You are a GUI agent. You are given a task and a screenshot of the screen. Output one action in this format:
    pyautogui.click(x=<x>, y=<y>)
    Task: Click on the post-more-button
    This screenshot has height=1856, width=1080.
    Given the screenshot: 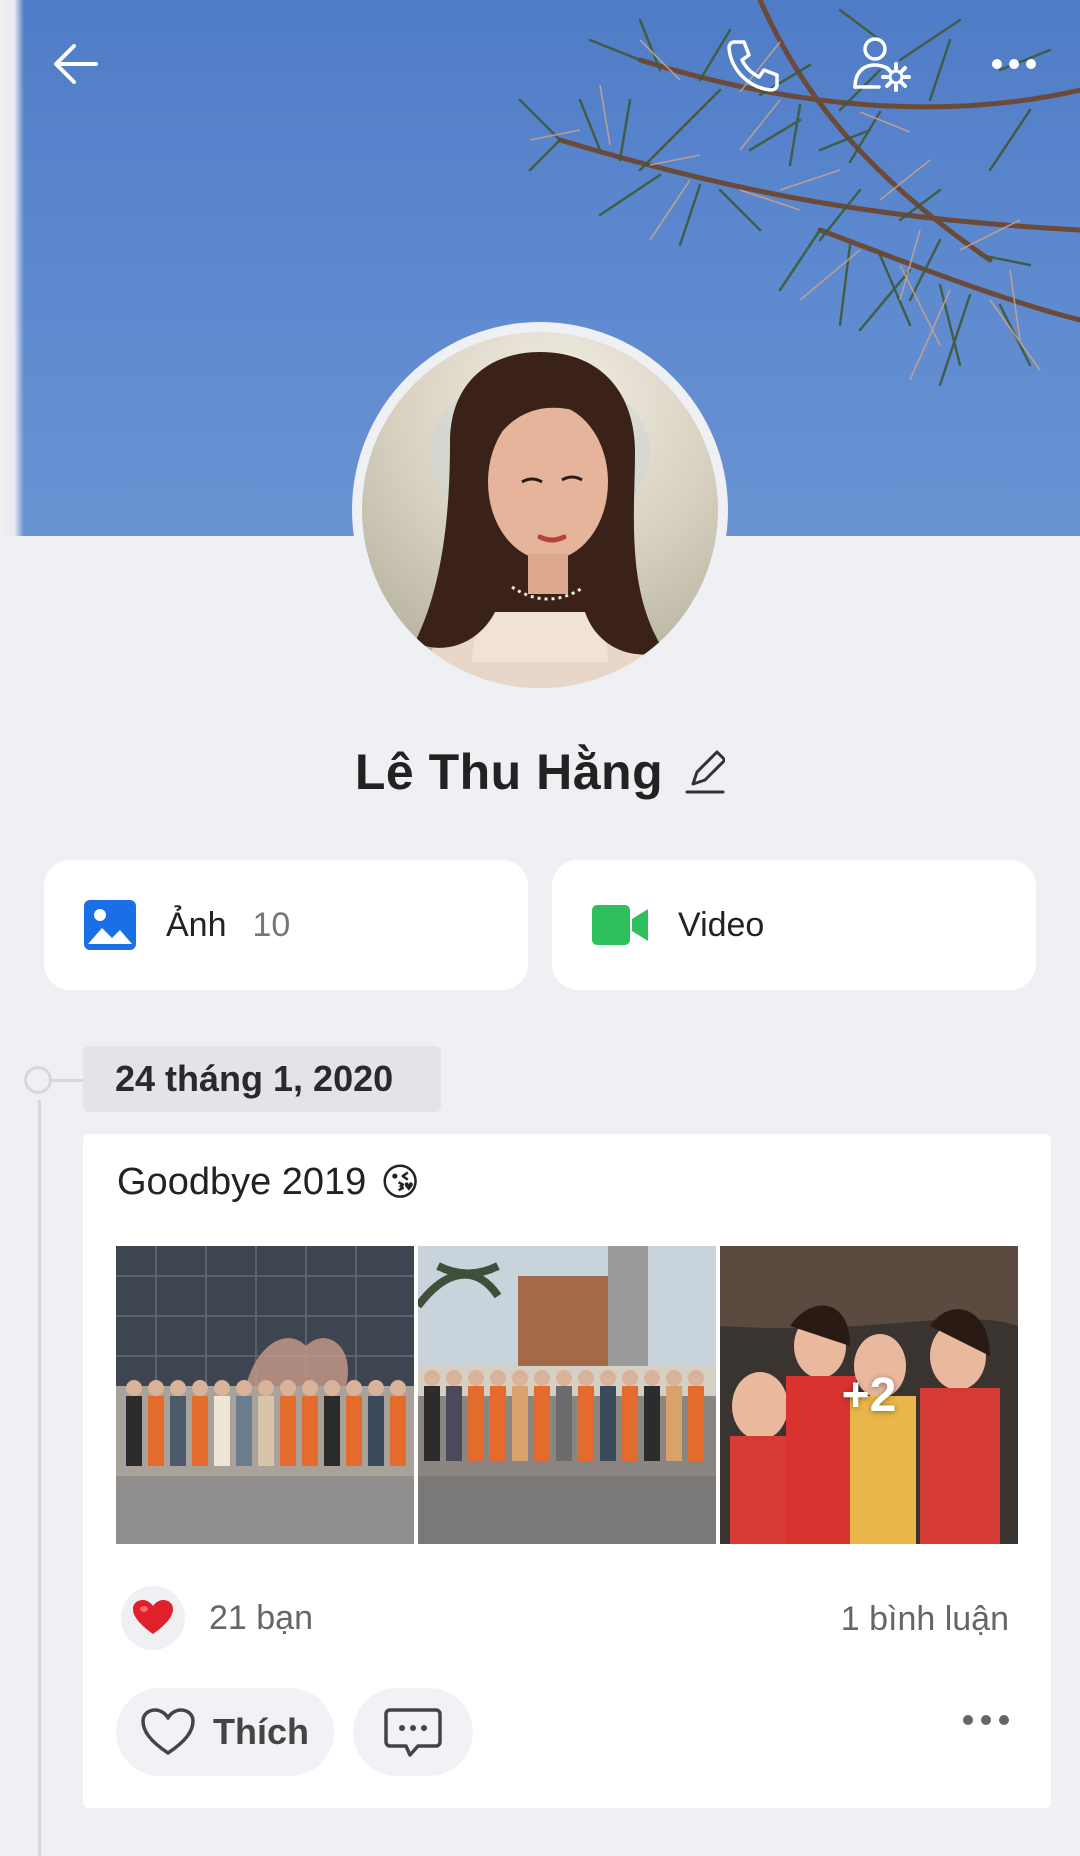 What is the action you would take?
    pyautogui.click(x=986, y=1722)
    